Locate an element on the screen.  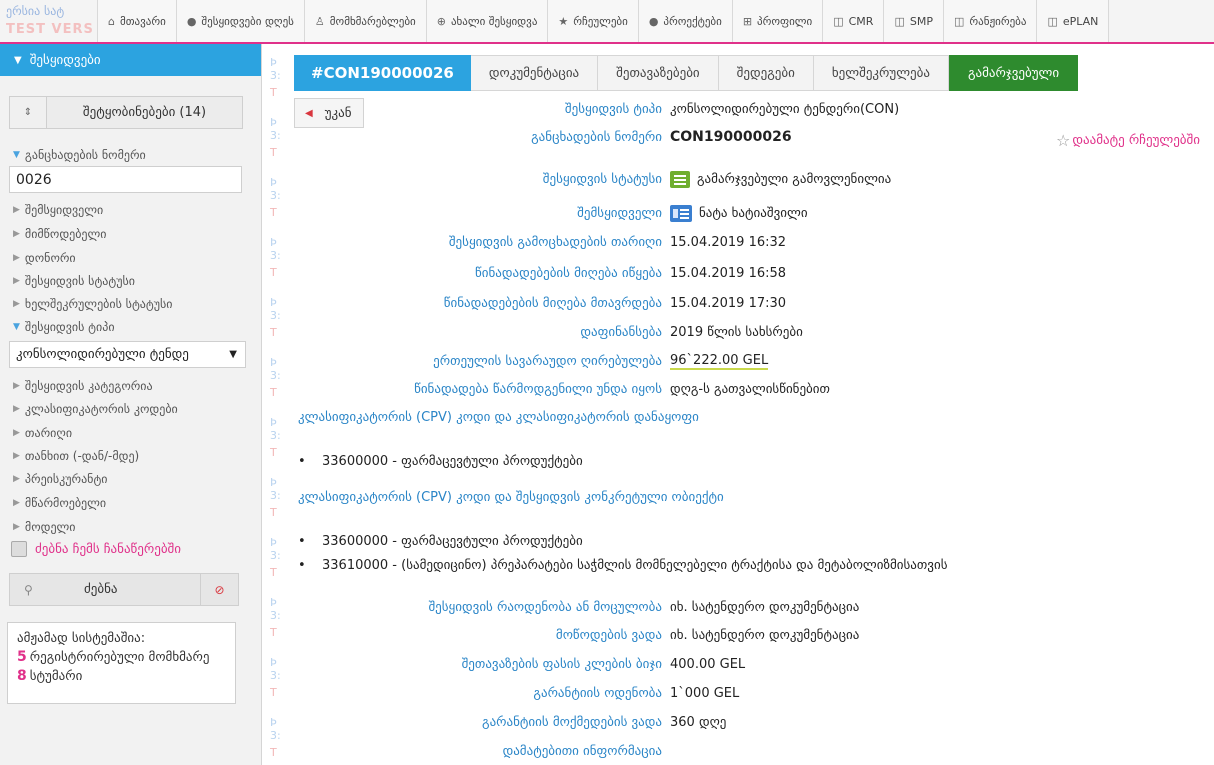
top-nav-tab: ◫ CMR is located at coordinates (853, 21).